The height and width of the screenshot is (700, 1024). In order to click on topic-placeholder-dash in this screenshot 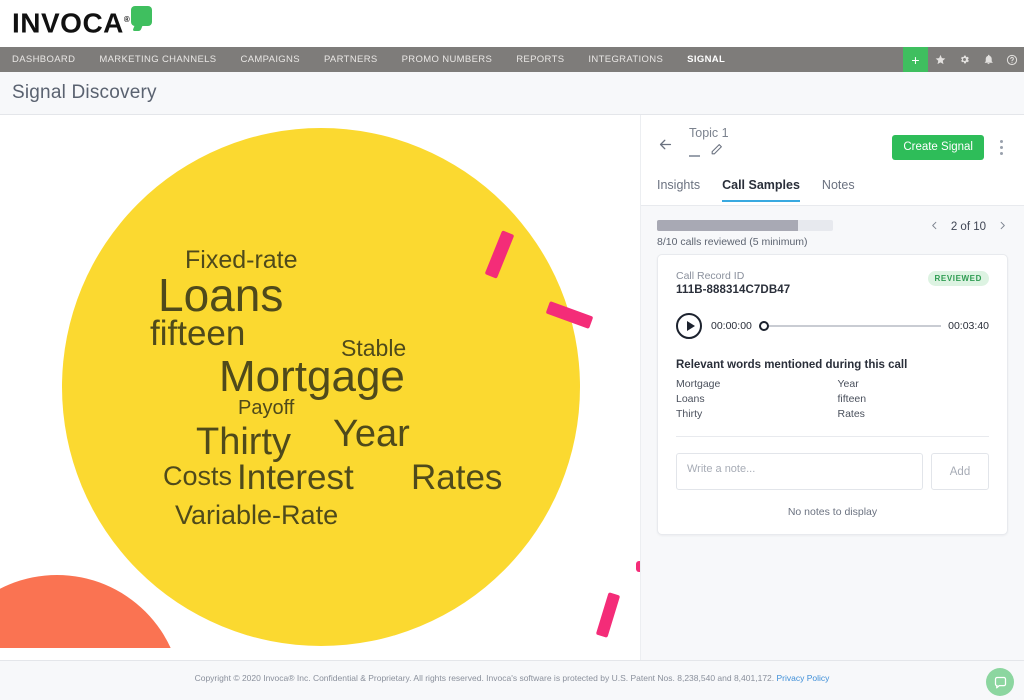, I will do `click(694, 155)`.